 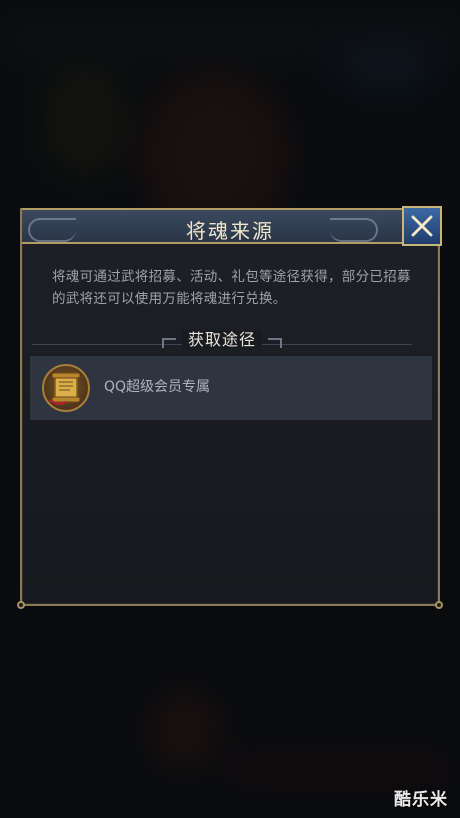 What do you see at coordinates (230, 231) in the screenshot?
I see `dialog-title: 将魂来源` at bounding box center [230, 231].